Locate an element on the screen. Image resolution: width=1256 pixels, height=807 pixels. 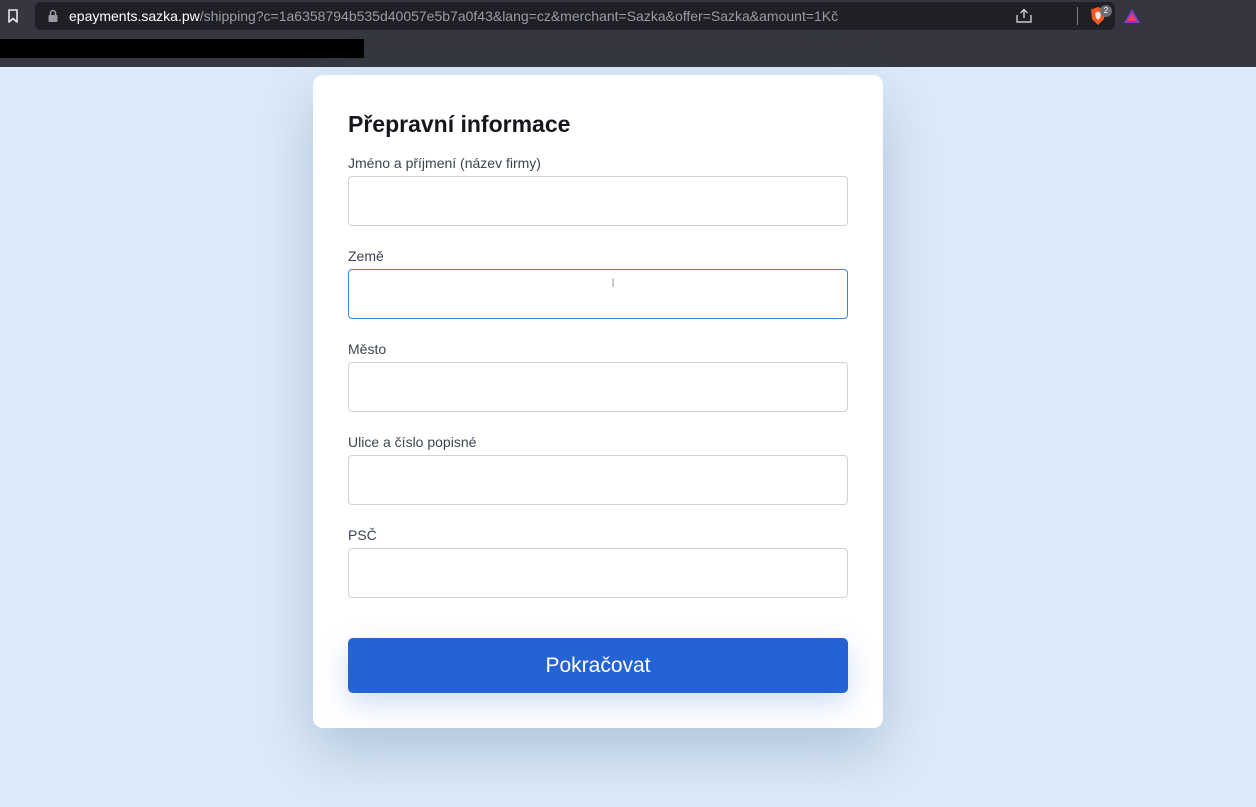
postal-code-label: PSČ is located at coordinates (362, 535).